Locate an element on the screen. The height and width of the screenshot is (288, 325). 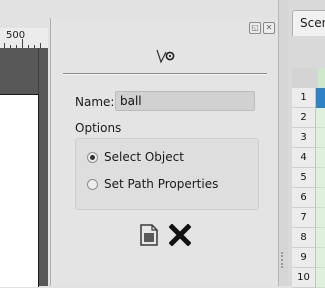
radio-label: Select Object is located at coordinates (144, 157).